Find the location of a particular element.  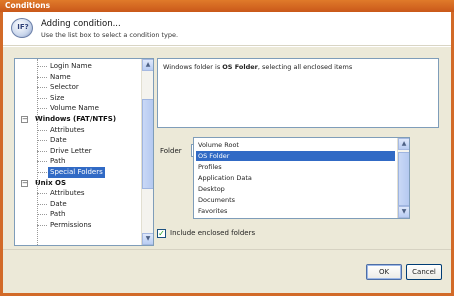

folder-list-item: Profiles is located at coordinates (295, 167).